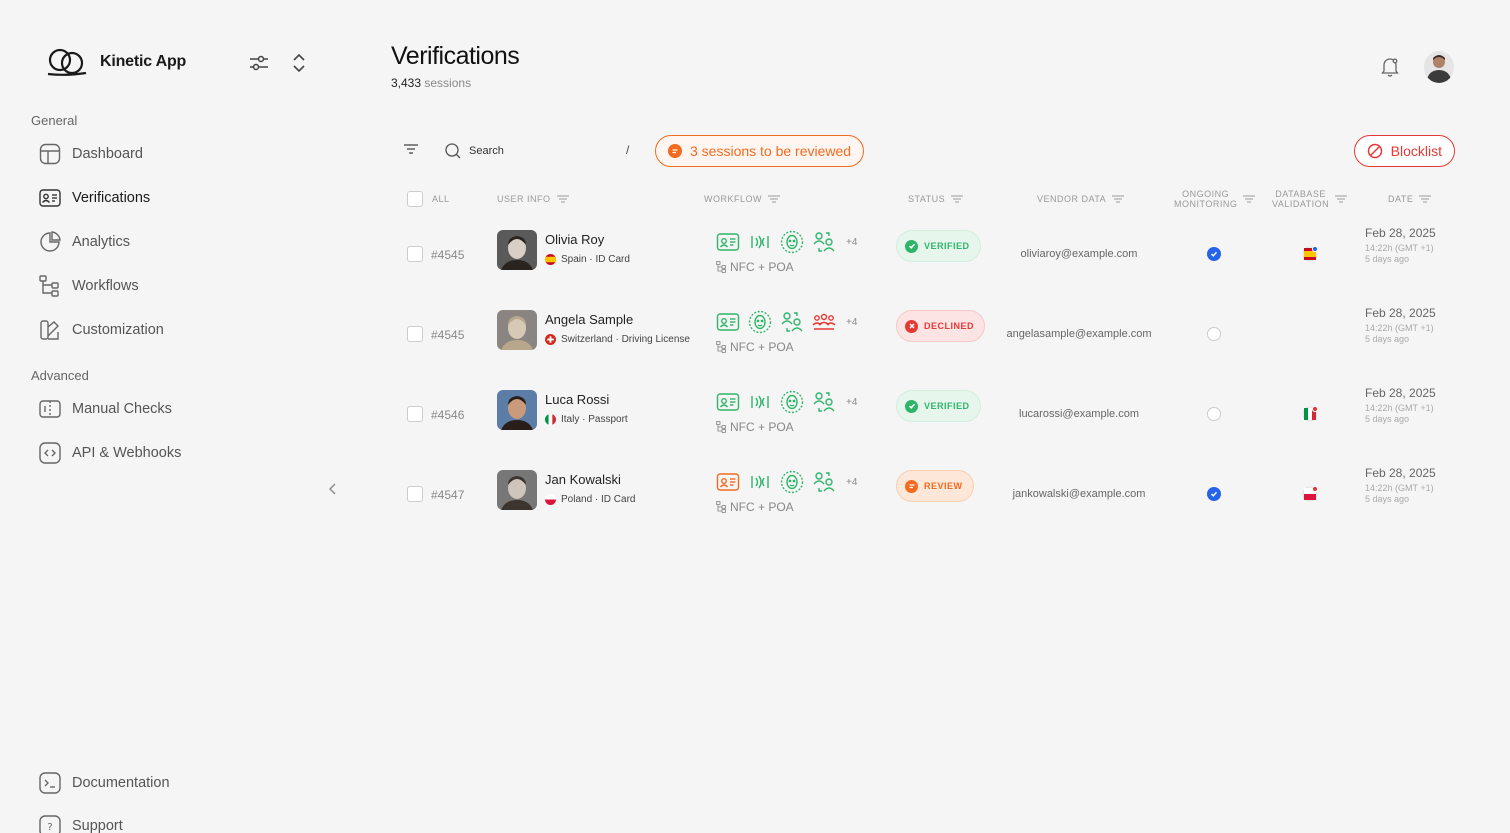 This screenshot has height=833, width=1510. What do you see at coordinates (428, 199) in the screenshot?
I see `select-all: ALL` at bounding box center [428, 199].